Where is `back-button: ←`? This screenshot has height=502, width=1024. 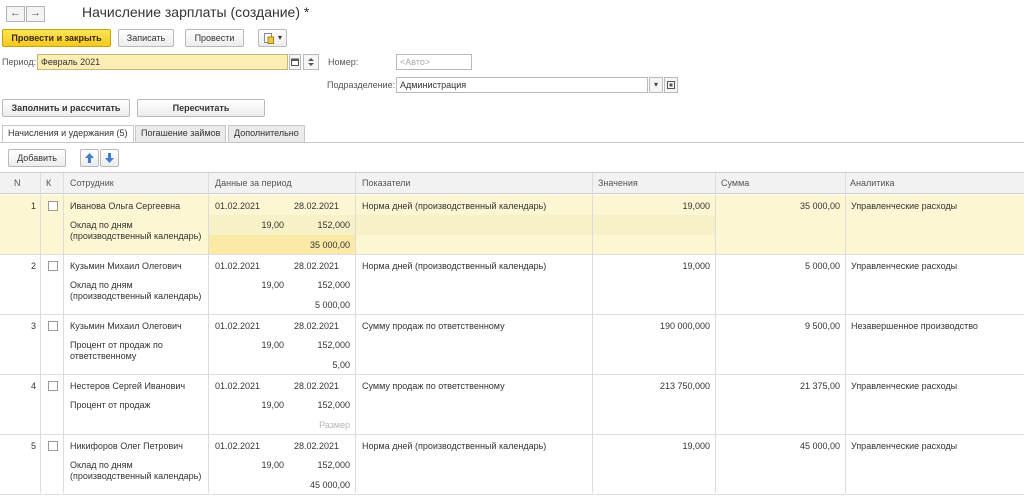
back-button: ← is located at coordinates (15, 14).